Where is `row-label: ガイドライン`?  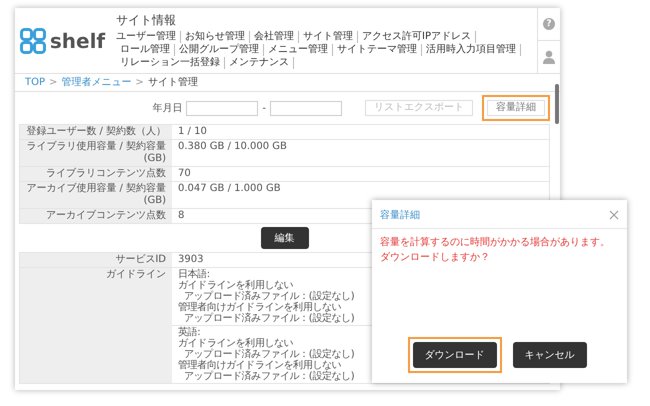
row-label: ガイドライン is located at coordinates (96, 325).